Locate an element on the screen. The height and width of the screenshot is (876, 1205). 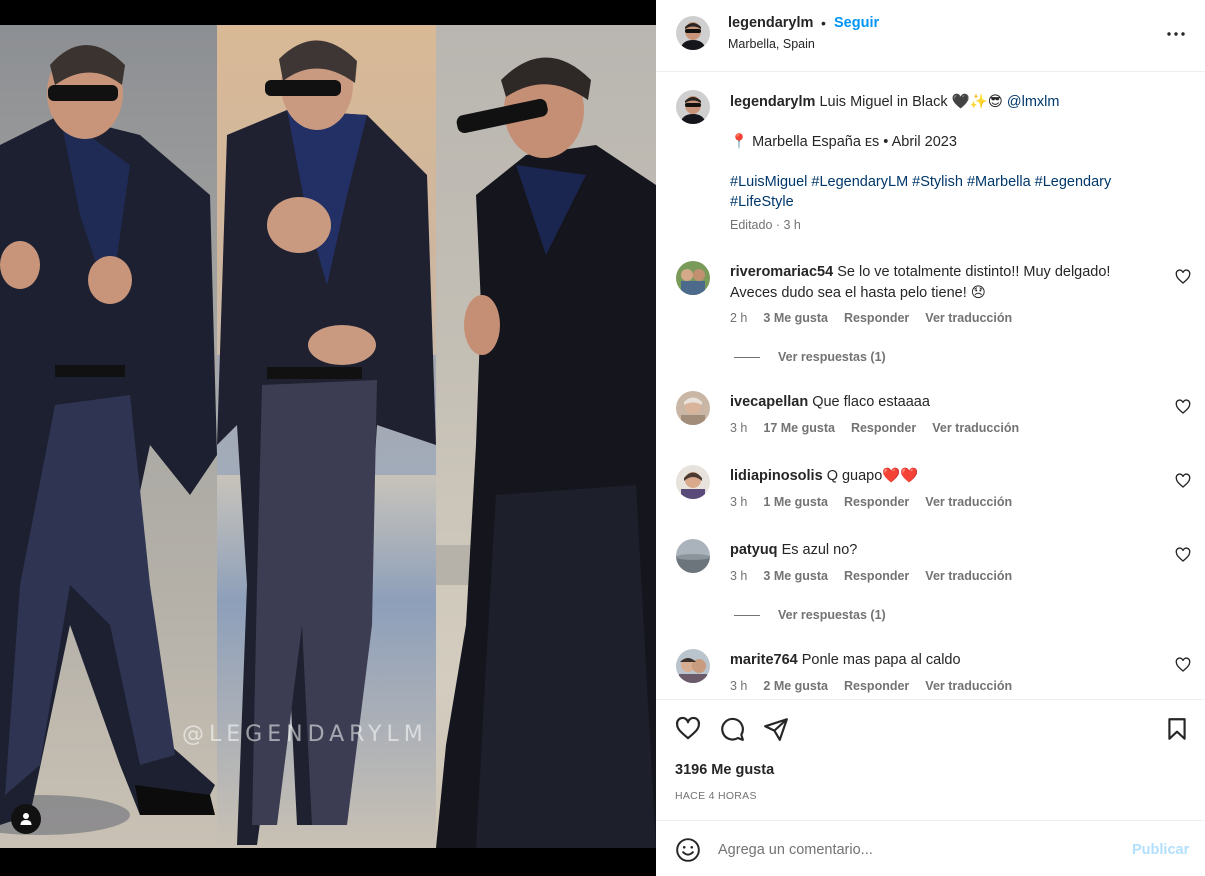
comment-meta: 2 h 3 Me gusta Responder Ver traducción is located at coordinates (879, 318).